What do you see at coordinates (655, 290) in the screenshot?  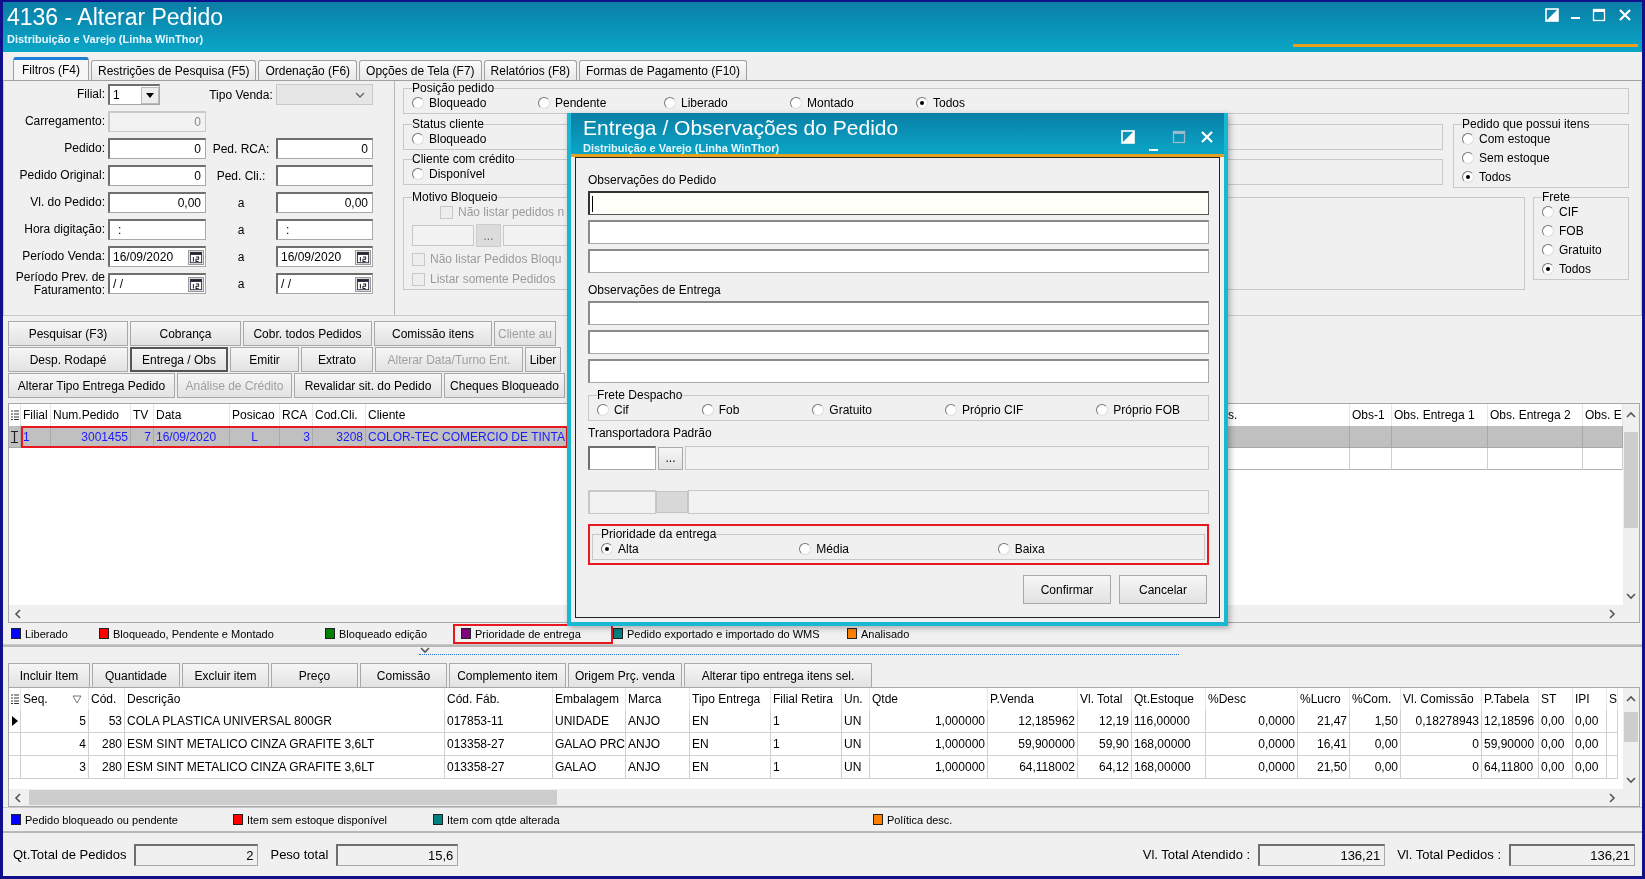 I see `field-label: Observações de Entrega` at bounding box center [655, 290].